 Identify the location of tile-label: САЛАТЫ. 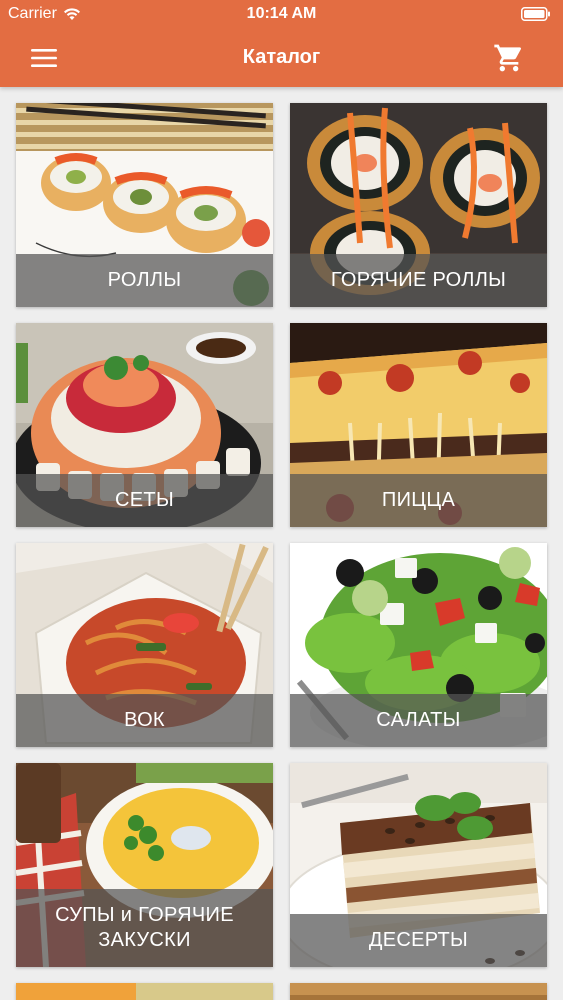
(418, 720).